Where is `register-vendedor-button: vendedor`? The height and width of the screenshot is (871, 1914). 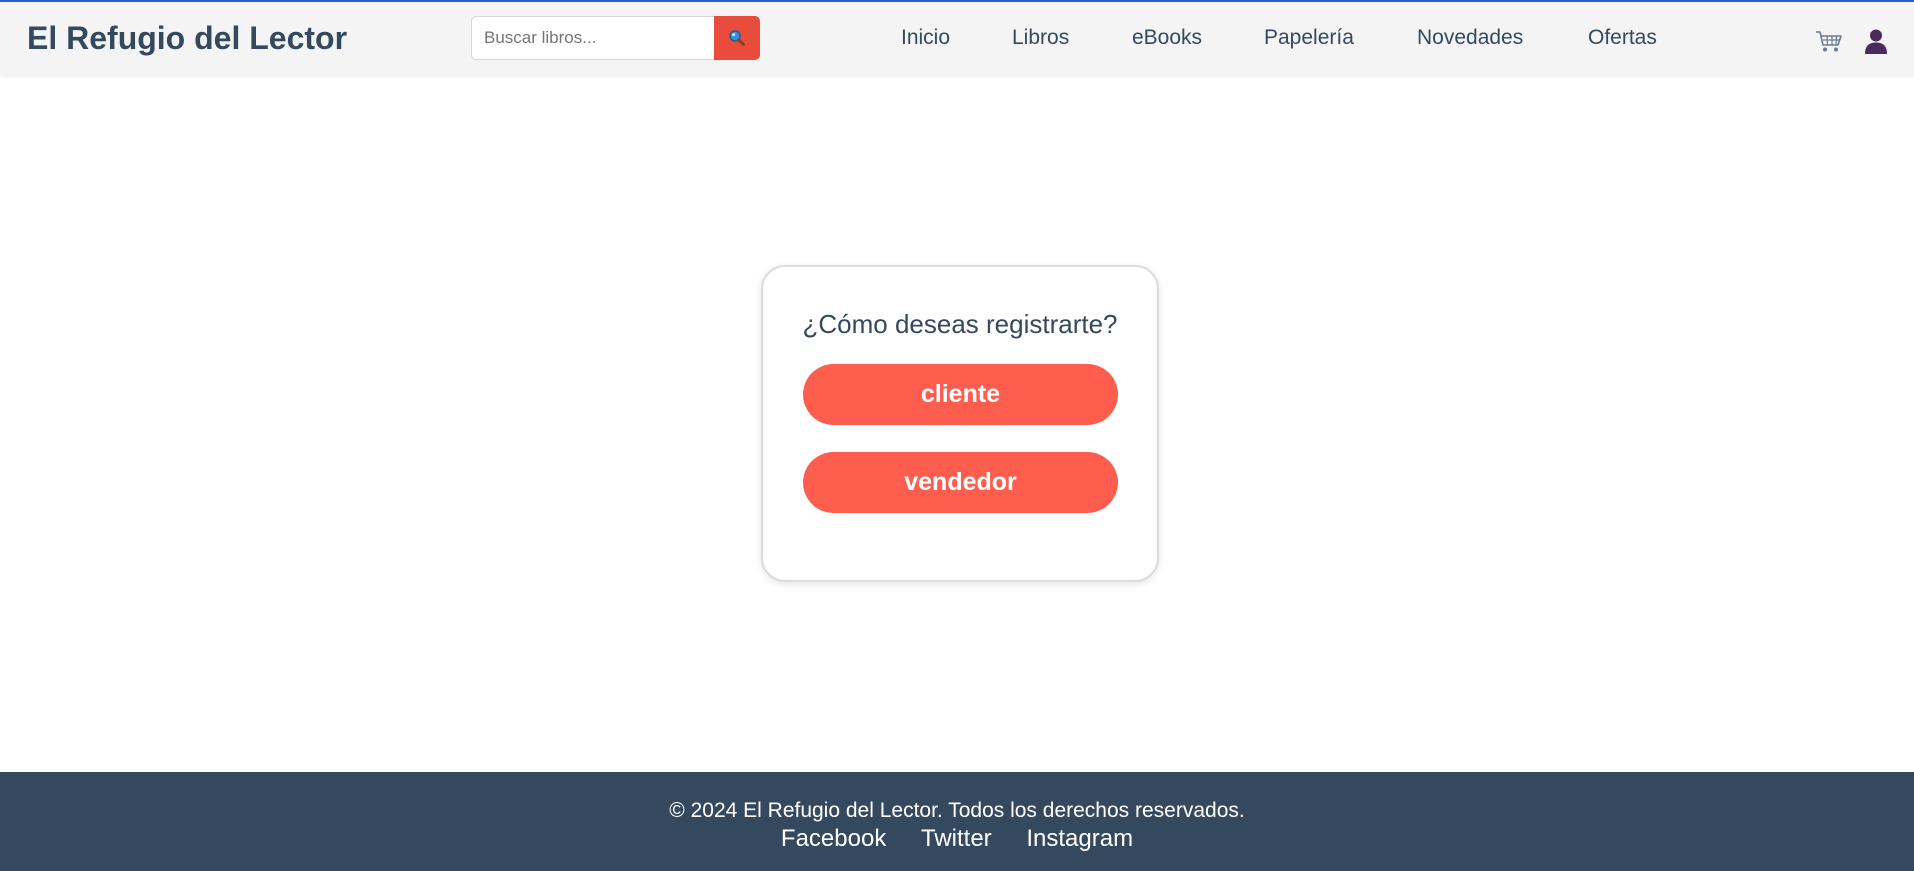
register-vendedor-button: vendedor is located at coordinates (960, 482).